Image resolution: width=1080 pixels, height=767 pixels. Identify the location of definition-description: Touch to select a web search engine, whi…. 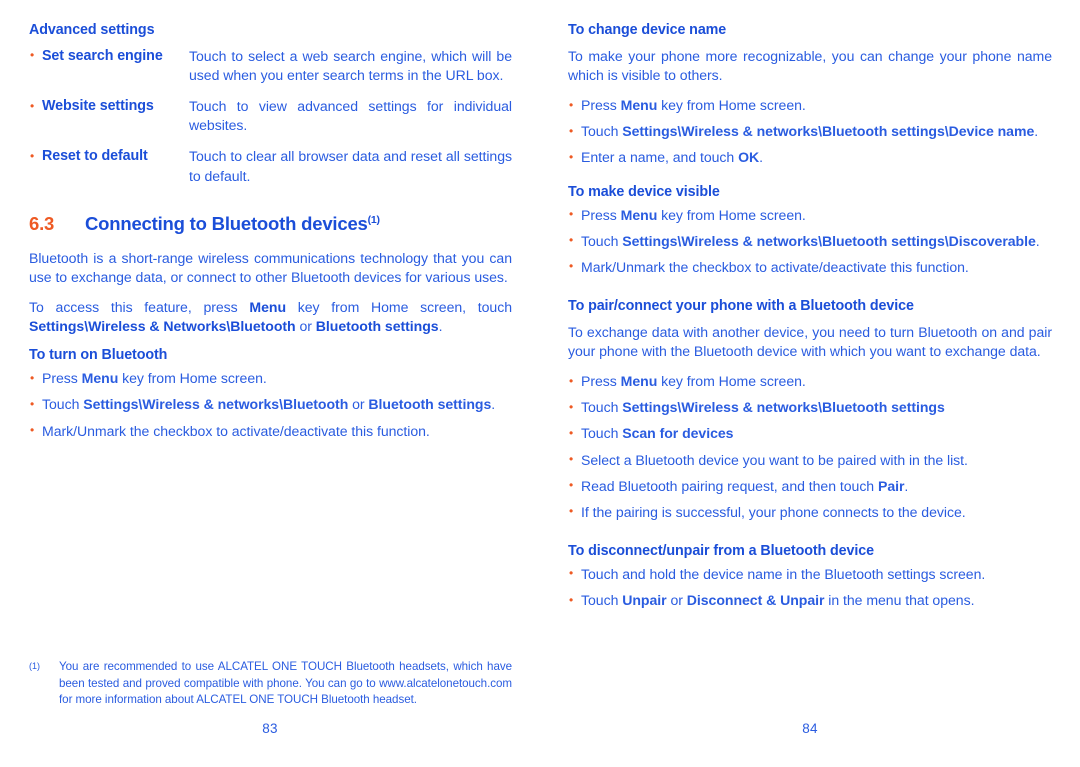
(350, 65).